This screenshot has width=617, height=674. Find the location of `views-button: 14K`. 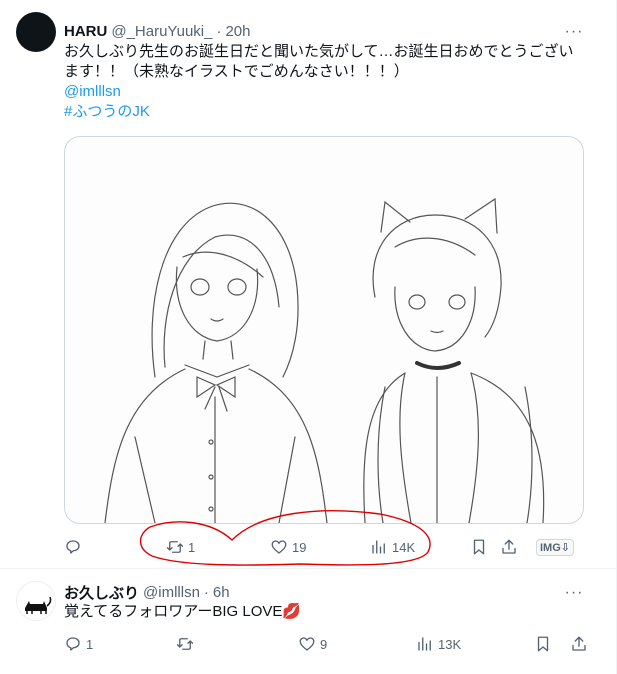

views-button: 14K is located at coordinates (392, 547).